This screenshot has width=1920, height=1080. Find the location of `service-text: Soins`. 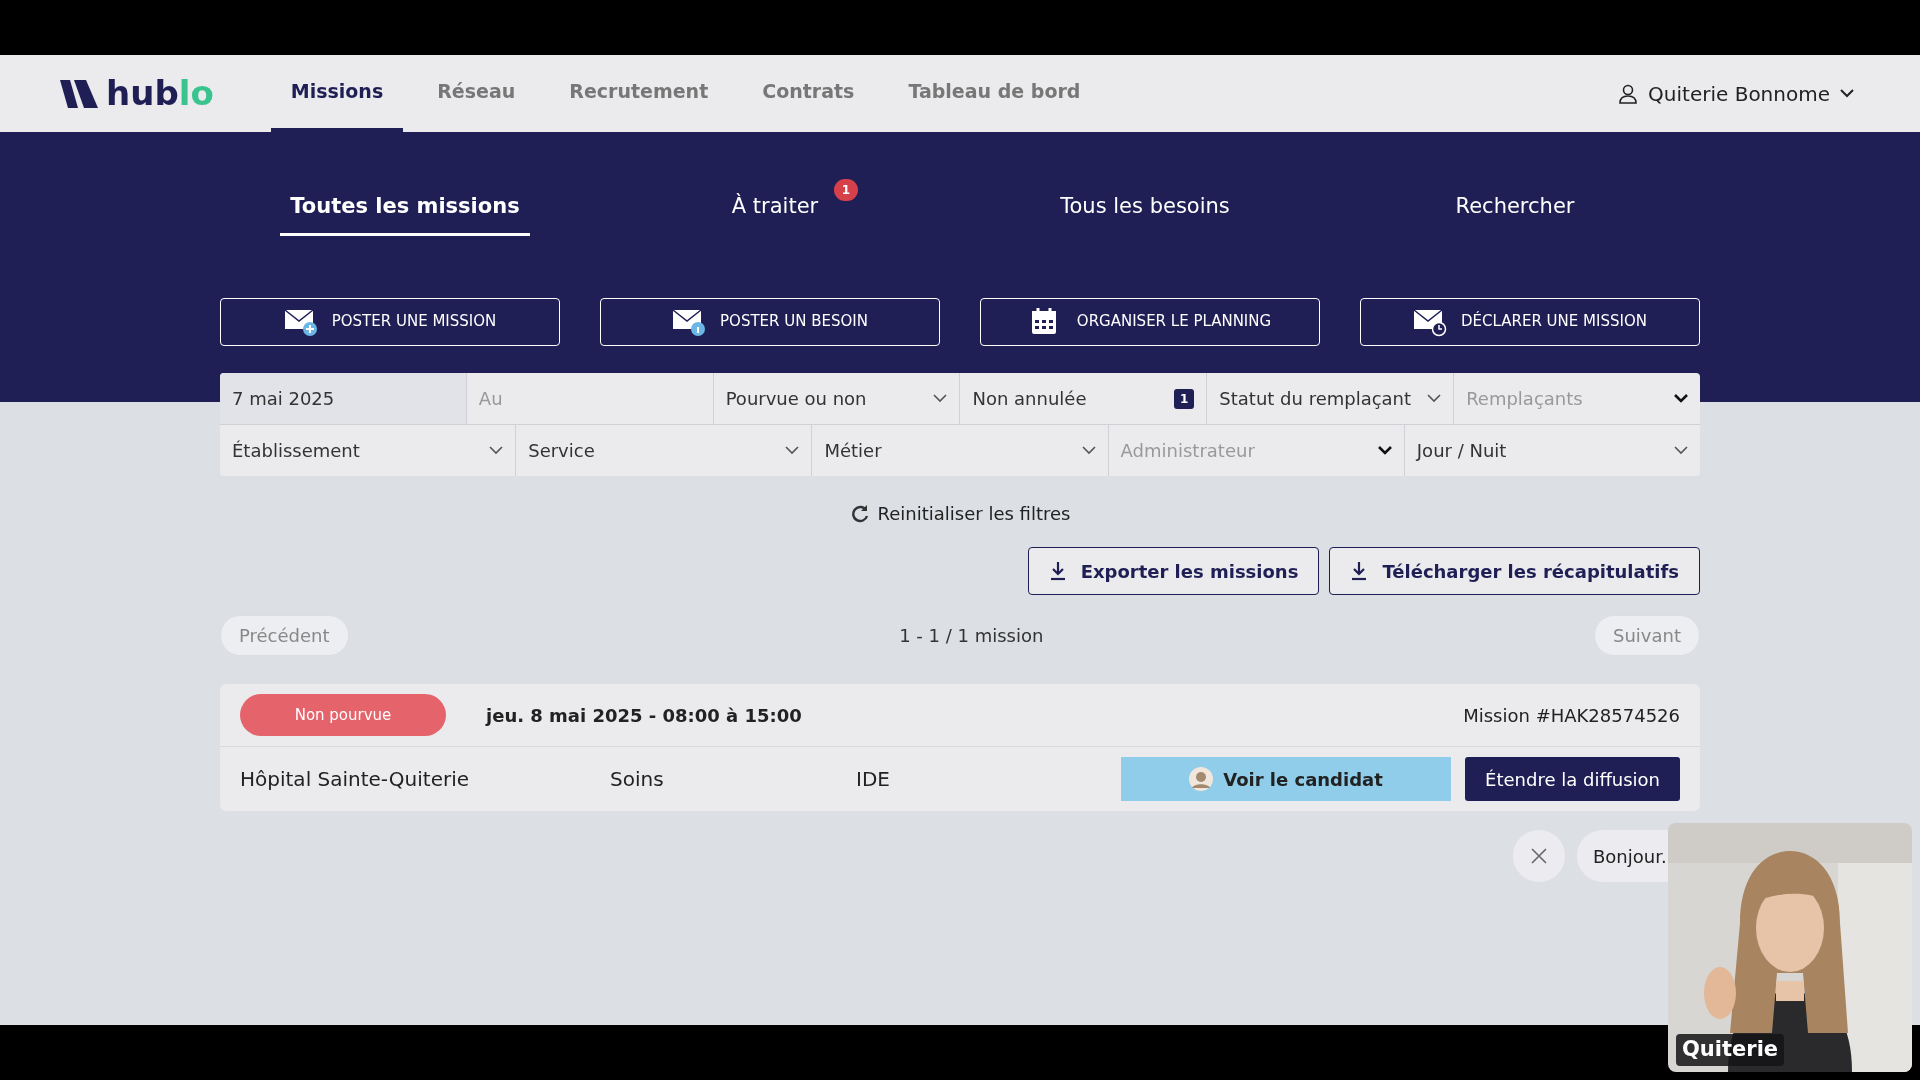

service-text: Soins is located at coordinates (637, 779).